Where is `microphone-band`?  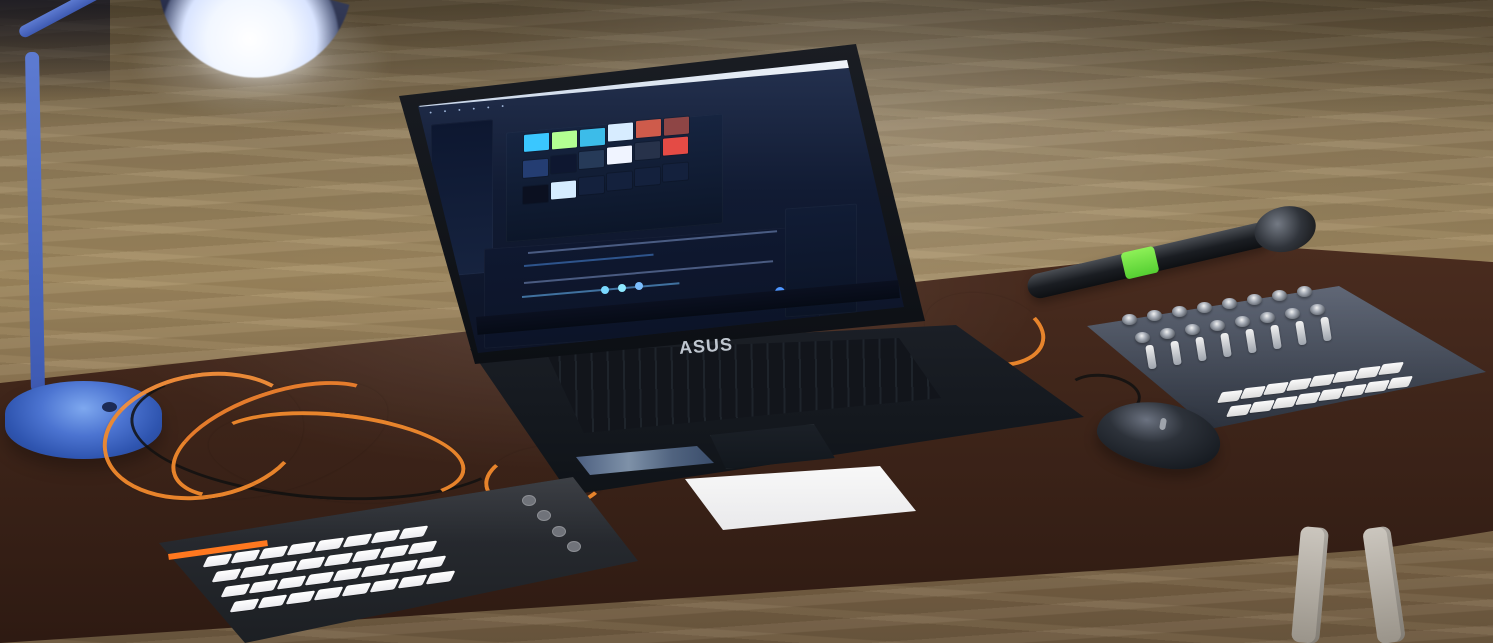 microphone-band is located at coordinates (1140, 262).